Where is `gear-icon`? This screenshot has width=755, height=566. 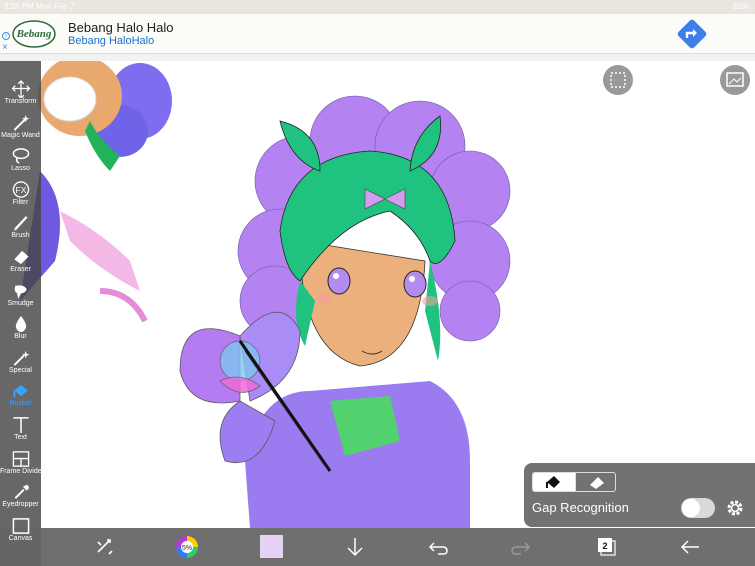
gear-icon is located at coordinates (735, 508).